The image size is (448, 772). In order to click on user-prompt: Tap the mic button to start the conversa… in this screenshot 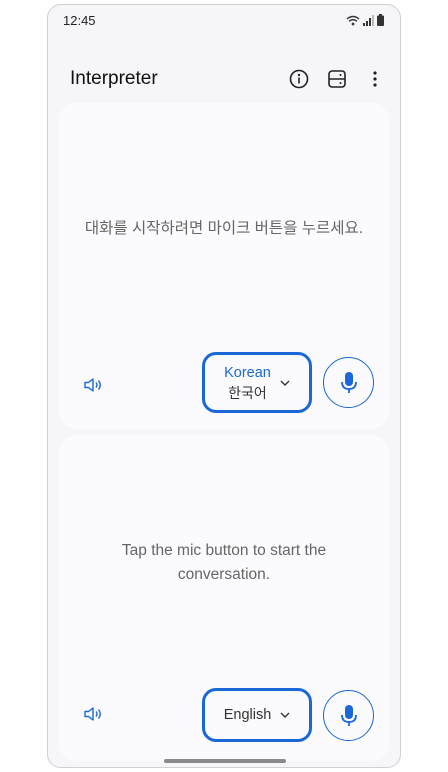, I will do `click(224, 562)`.